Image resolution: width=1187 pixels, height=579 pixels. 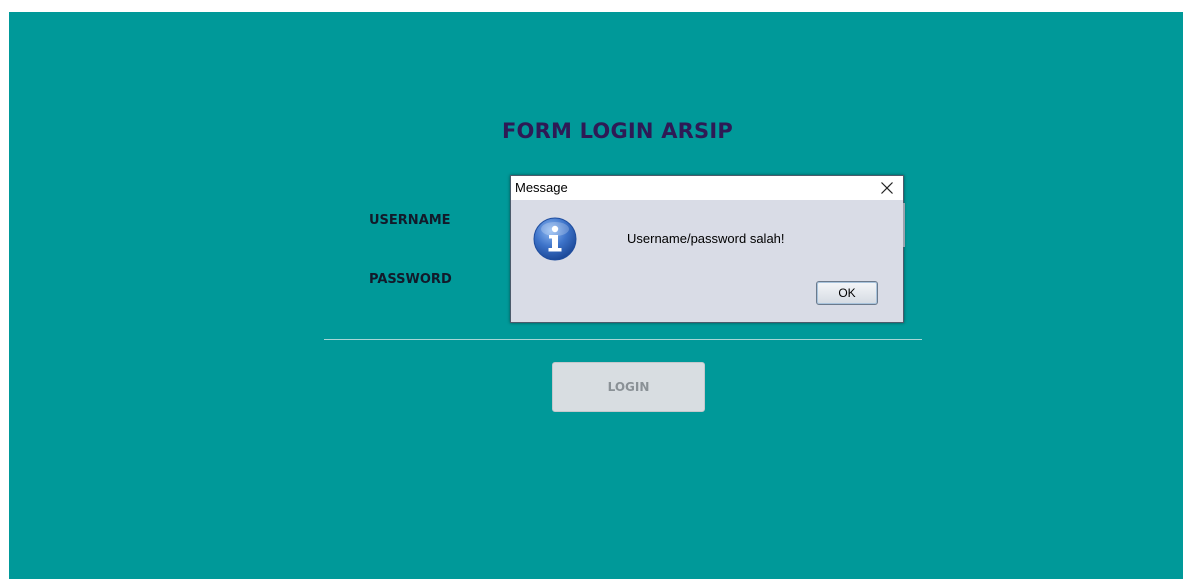 I want to click on message-dialog: Message Username/password salah! OK, so click(x=707, y=249).